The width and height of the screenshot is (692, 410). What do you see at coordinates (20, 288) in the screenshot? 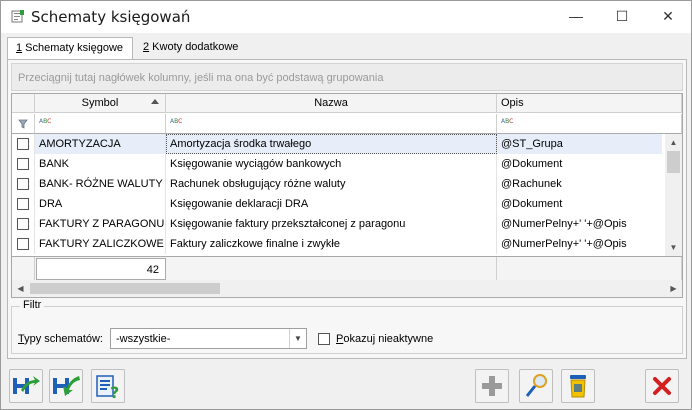
I see `scroll-left-icon: ◀` at bounding box center [20, 288].